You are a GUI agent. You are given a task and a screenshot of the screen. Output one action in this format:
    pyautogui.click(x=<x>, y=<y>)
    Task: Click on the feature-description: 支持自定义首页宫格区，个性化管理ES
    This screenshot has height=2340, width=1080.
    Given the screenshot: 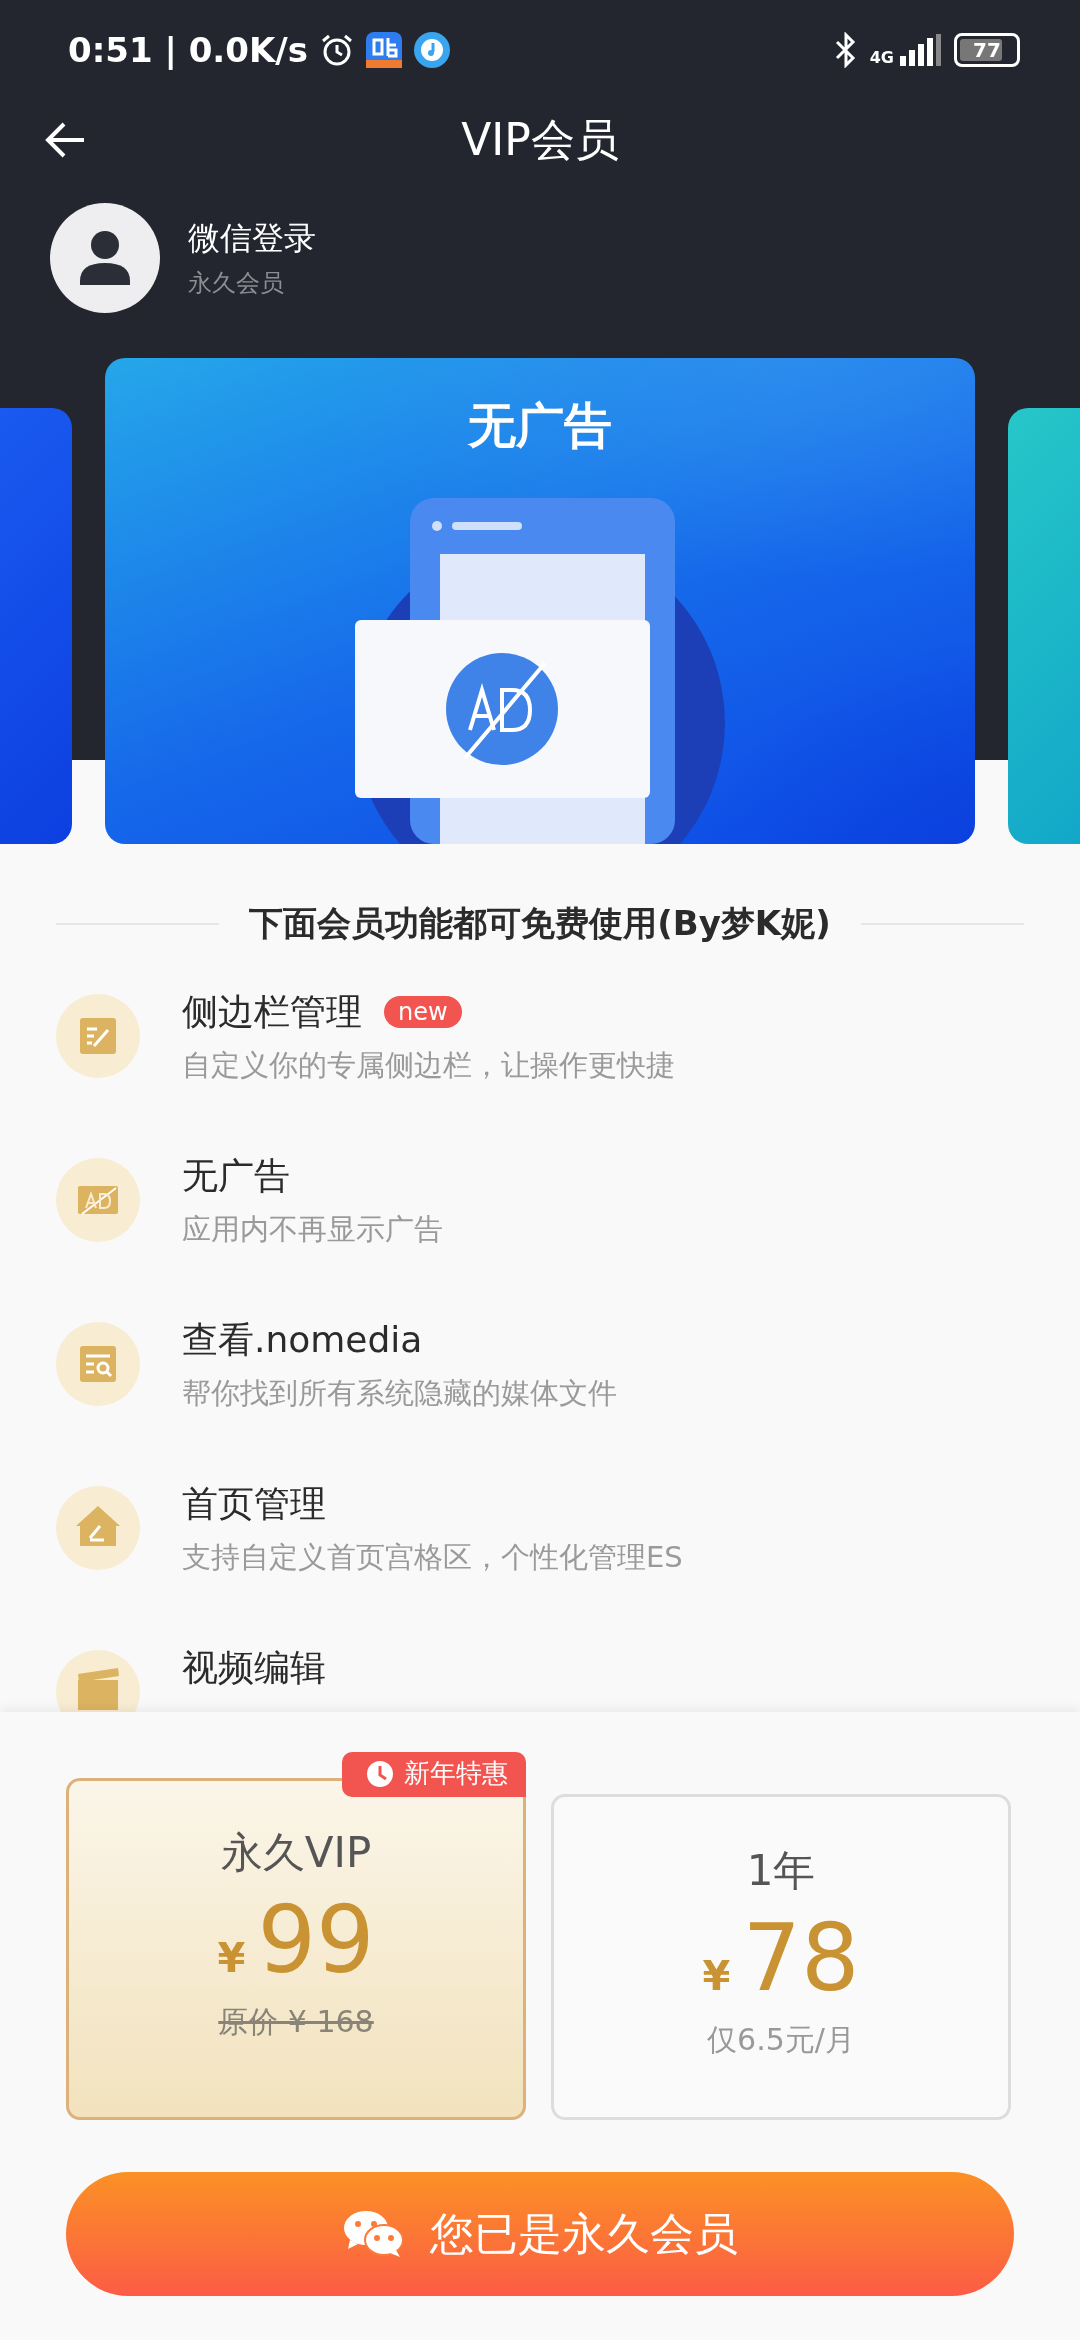 What is the action you would take?
    pyautogui.click(x=432, y=1557)
    